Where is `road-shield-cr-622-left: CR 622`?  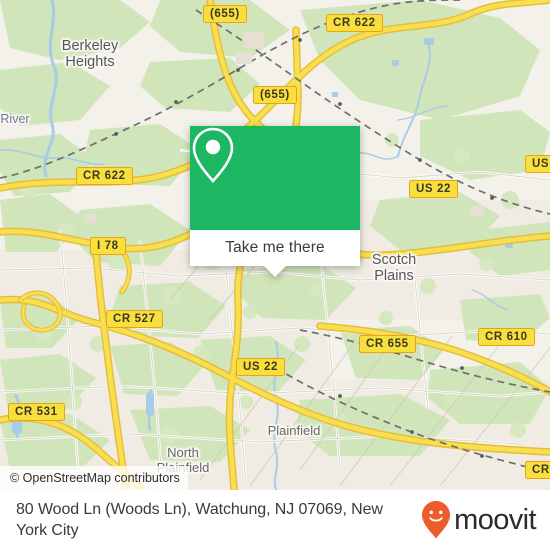
road-shield-cr-622-left: CR 622 is located at coordinates (104, 176).